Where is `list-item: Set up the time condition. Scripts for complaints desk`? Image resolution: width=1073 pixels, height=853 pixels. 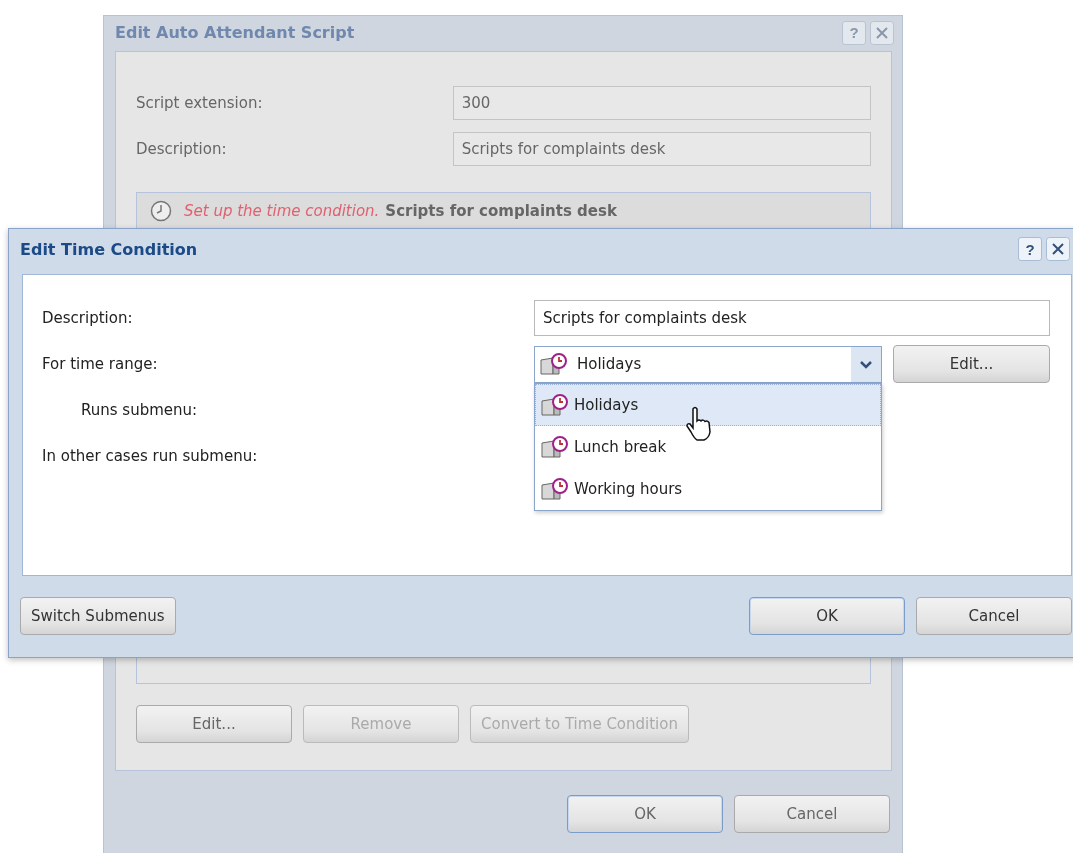
list-item: Set up the time condition. Scripts for complaints desk is located at coordinates (503, 211).